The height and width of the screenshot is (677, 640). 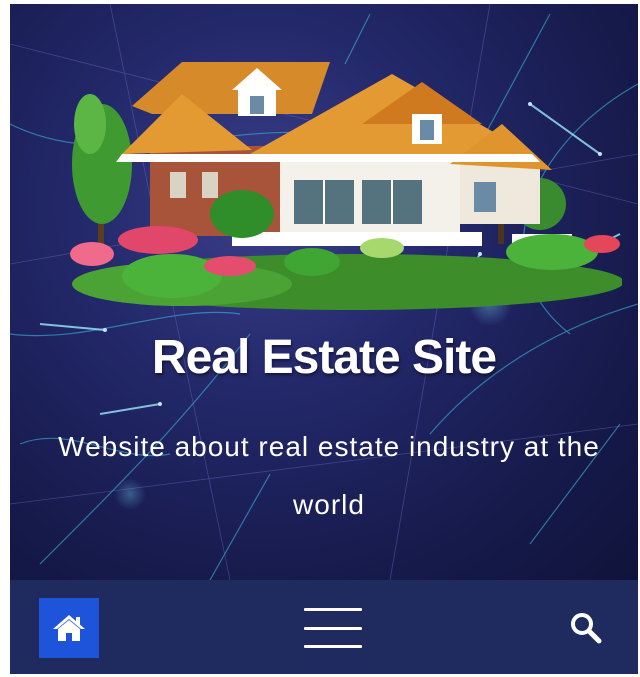 I want to click on home-icon, so click(x=69, y=628).